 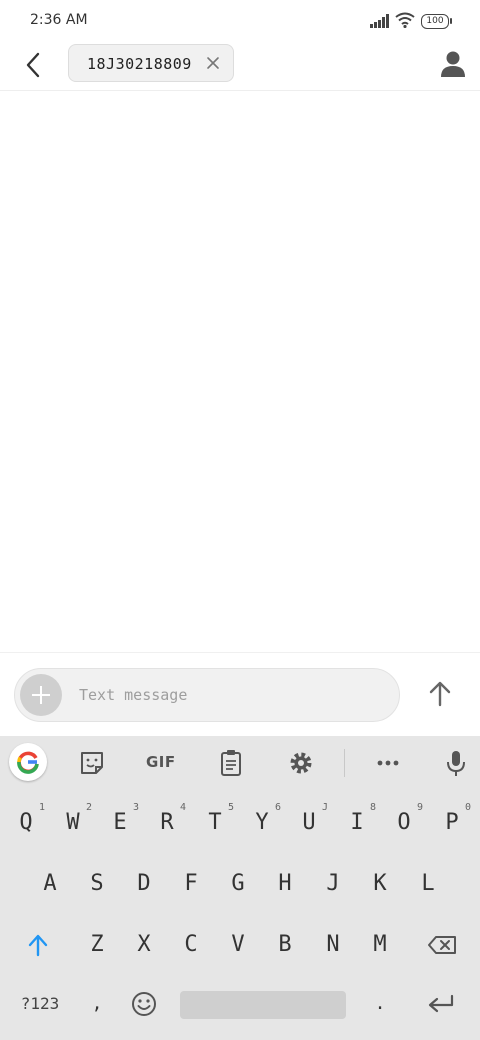 I want to click on add-attachment-button, so click(x=41, y=695).